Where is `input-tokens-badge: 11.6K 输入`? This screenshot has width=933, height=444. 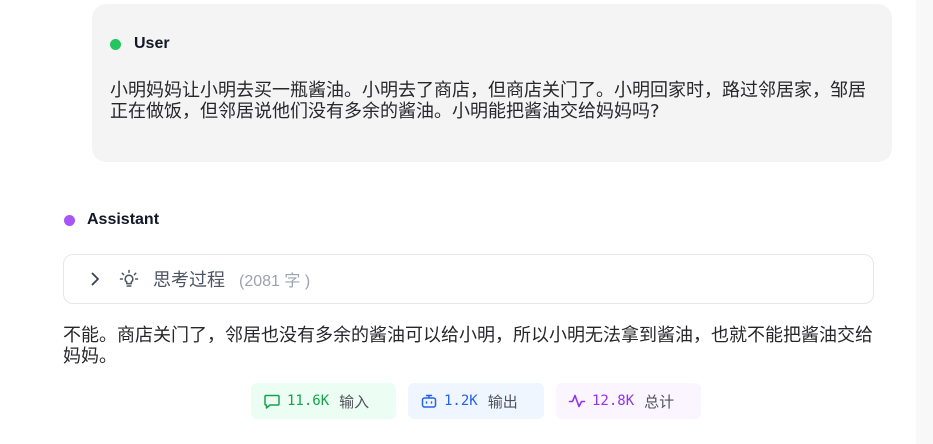 input-tokens-badge: 11.6K 输入 is located at coordinates (323, 401).